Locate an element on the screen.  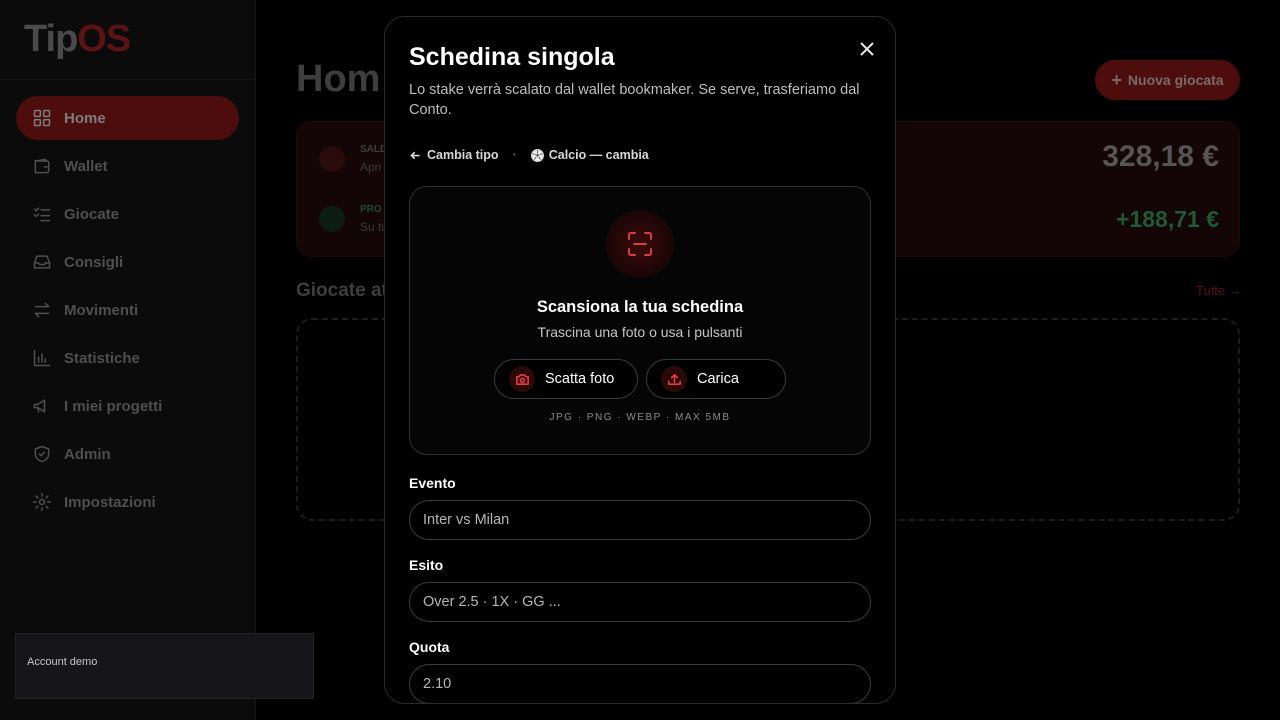
change-type-link: Cambia tipo is located at coordinates (463, 155).